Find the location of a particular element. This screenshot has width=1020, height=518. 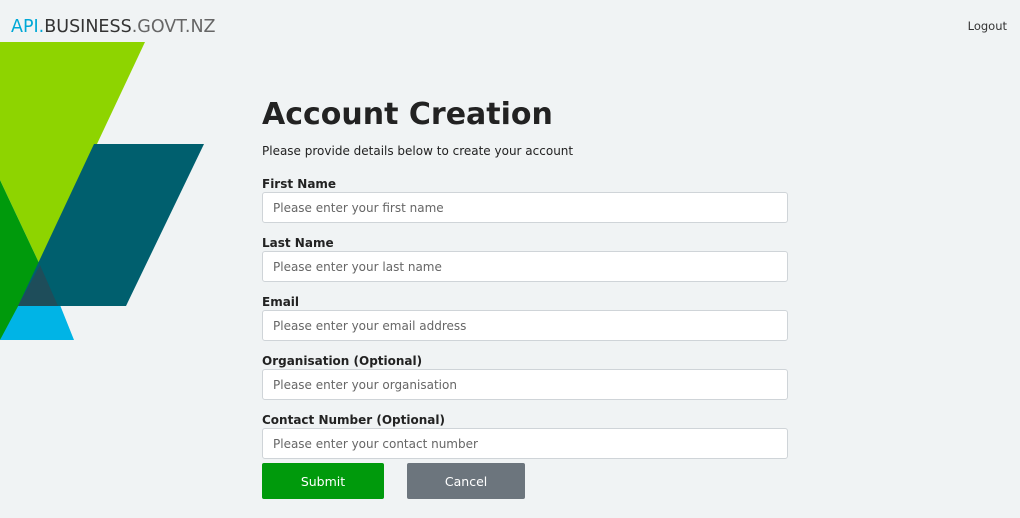

organisation-group: Organisation (Optional) is located at coordinates (525, 376).